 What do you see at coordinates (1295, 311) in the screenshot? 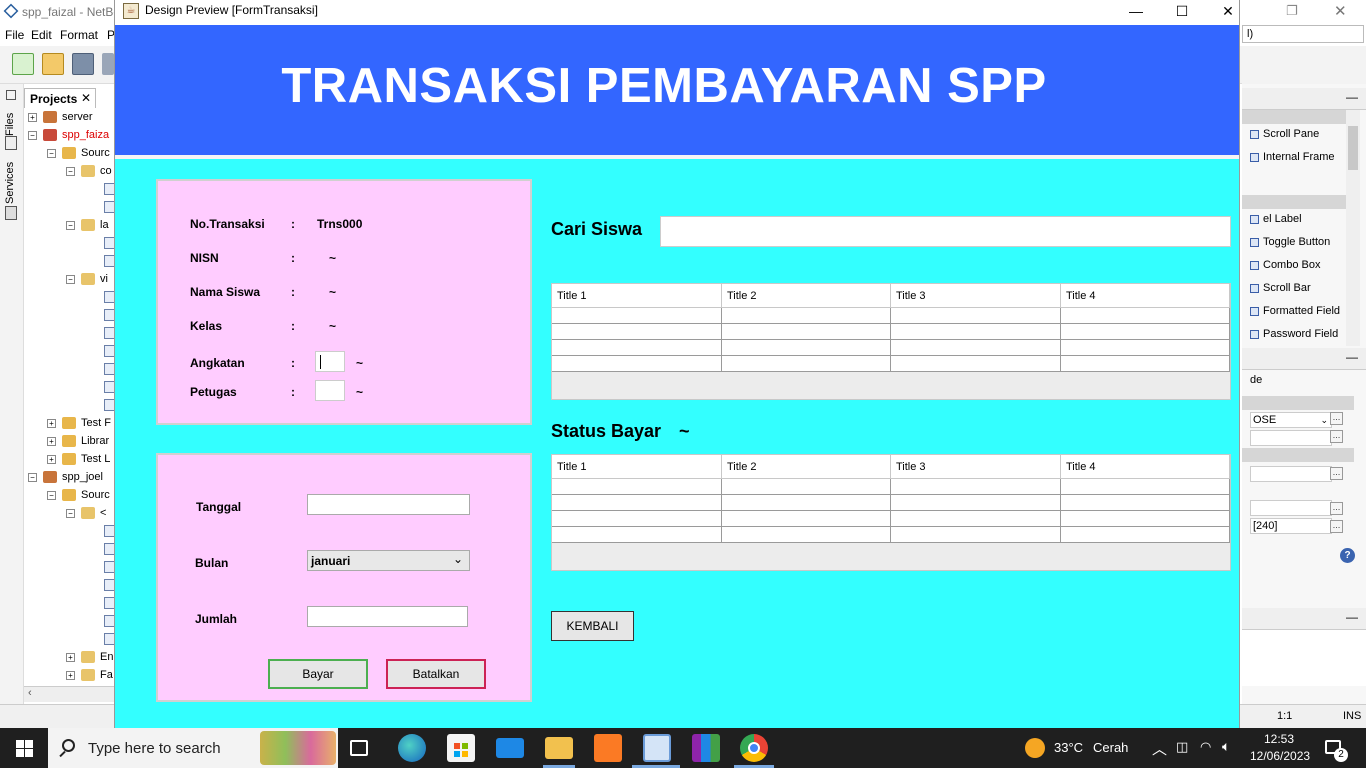
I see `palette-formatted-field: Formatted Field` at bounding box center [1295, 311].